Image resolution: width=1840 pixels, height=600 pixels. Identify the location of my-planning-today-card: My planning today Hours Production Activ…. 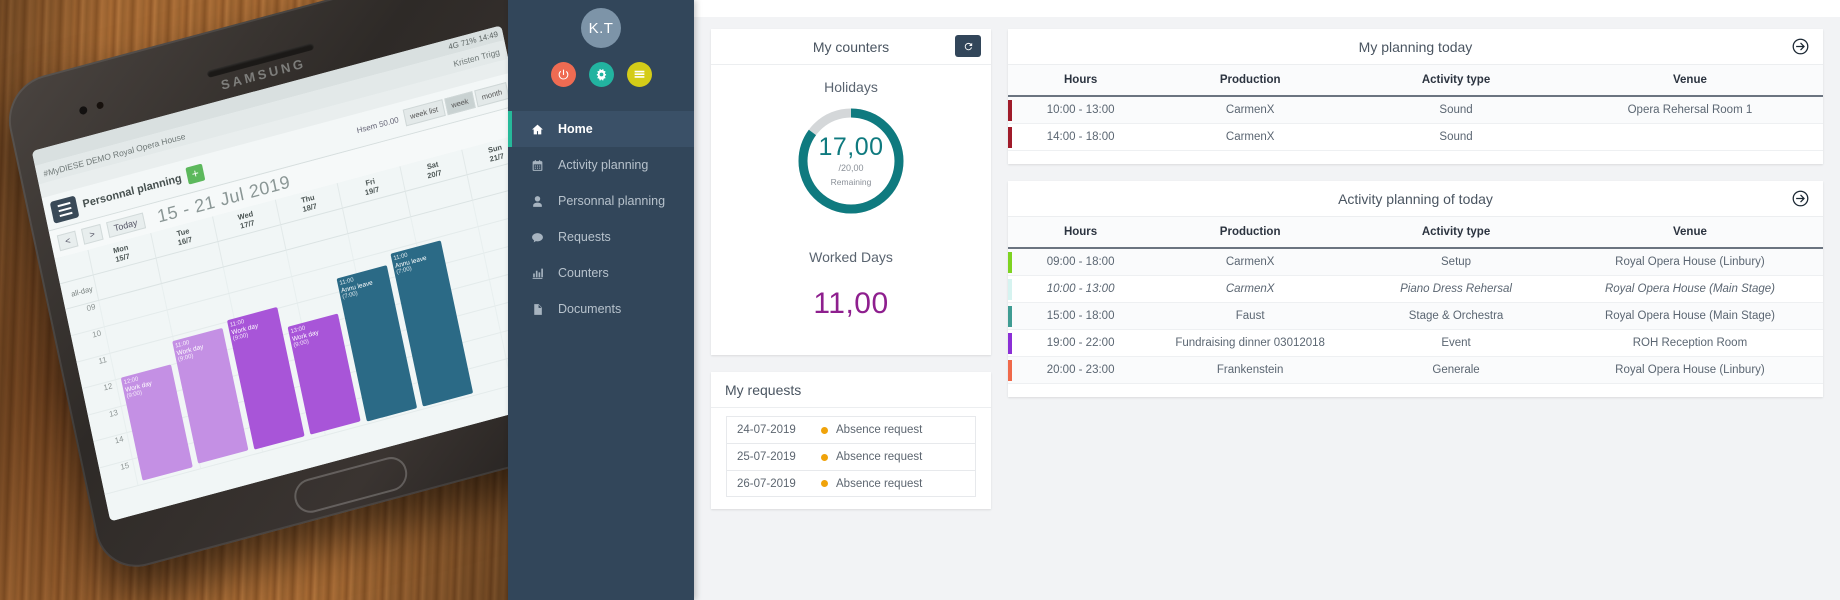
(1415, 96).